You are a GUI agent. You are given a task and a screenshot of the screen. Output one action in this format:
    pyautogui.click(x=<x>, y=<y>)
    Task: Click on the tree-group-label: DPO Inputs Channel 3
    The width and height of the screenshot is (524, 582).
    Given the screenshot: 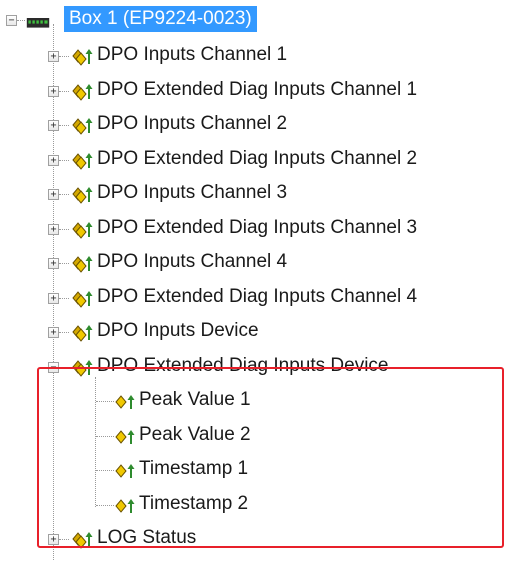 What is the action you would take?
    pyautogui.click(x=192, y=193)
    